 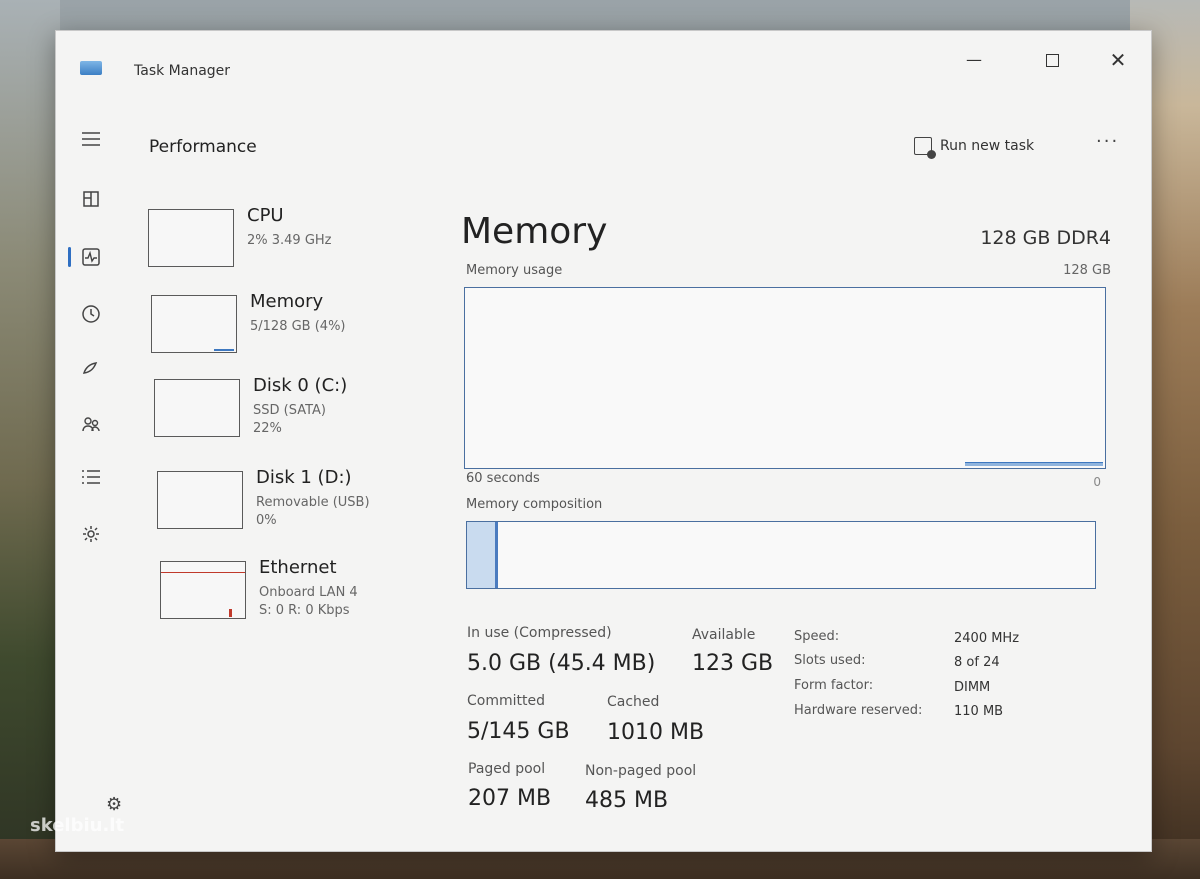 I want to click on perf-item-usage: 0%, so click(x=266, y=520).